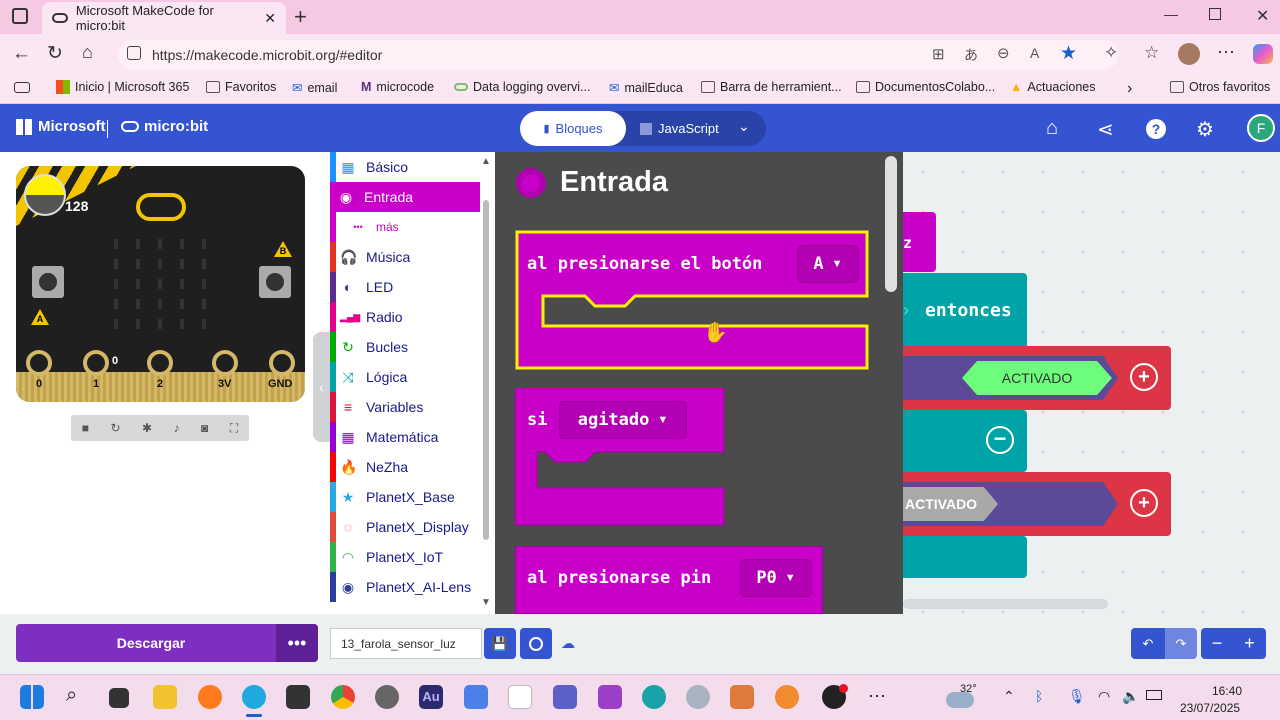 Image resolution: width=1280 pixels, height=720 pixels. Describe the element at coordinates (573, 128) in the screenshot. I see `blocks-mode-button: ▮ Bloques` at that location.